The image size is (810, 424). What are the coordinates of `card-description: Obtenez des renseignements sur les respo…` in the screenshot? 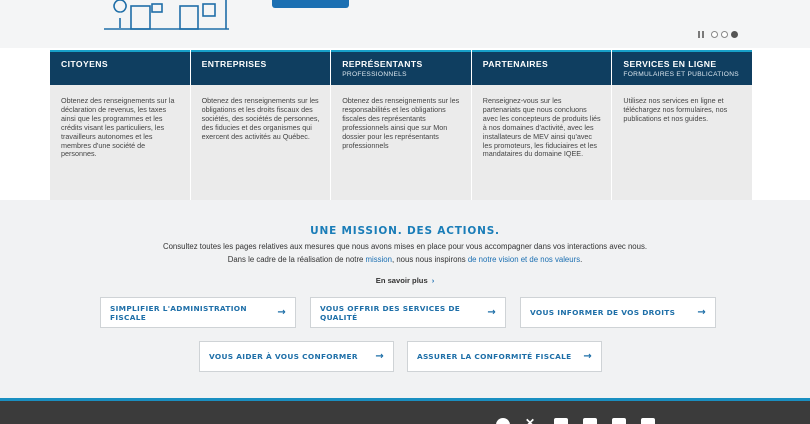 It's located at (401, 123).